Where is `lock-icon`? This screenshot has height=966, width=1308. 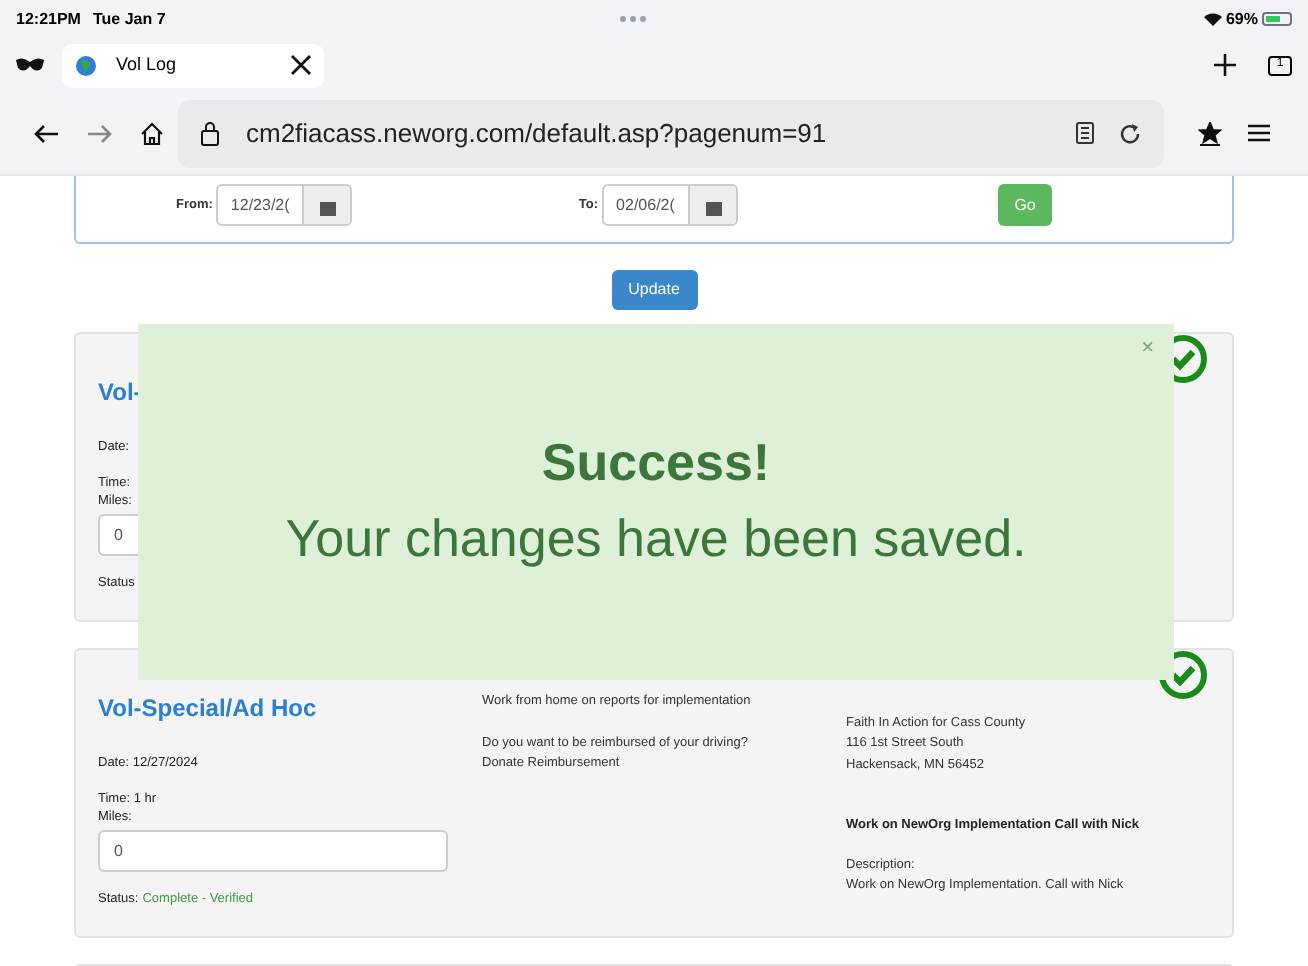 lock-icon is located at coordinates (210, 133).